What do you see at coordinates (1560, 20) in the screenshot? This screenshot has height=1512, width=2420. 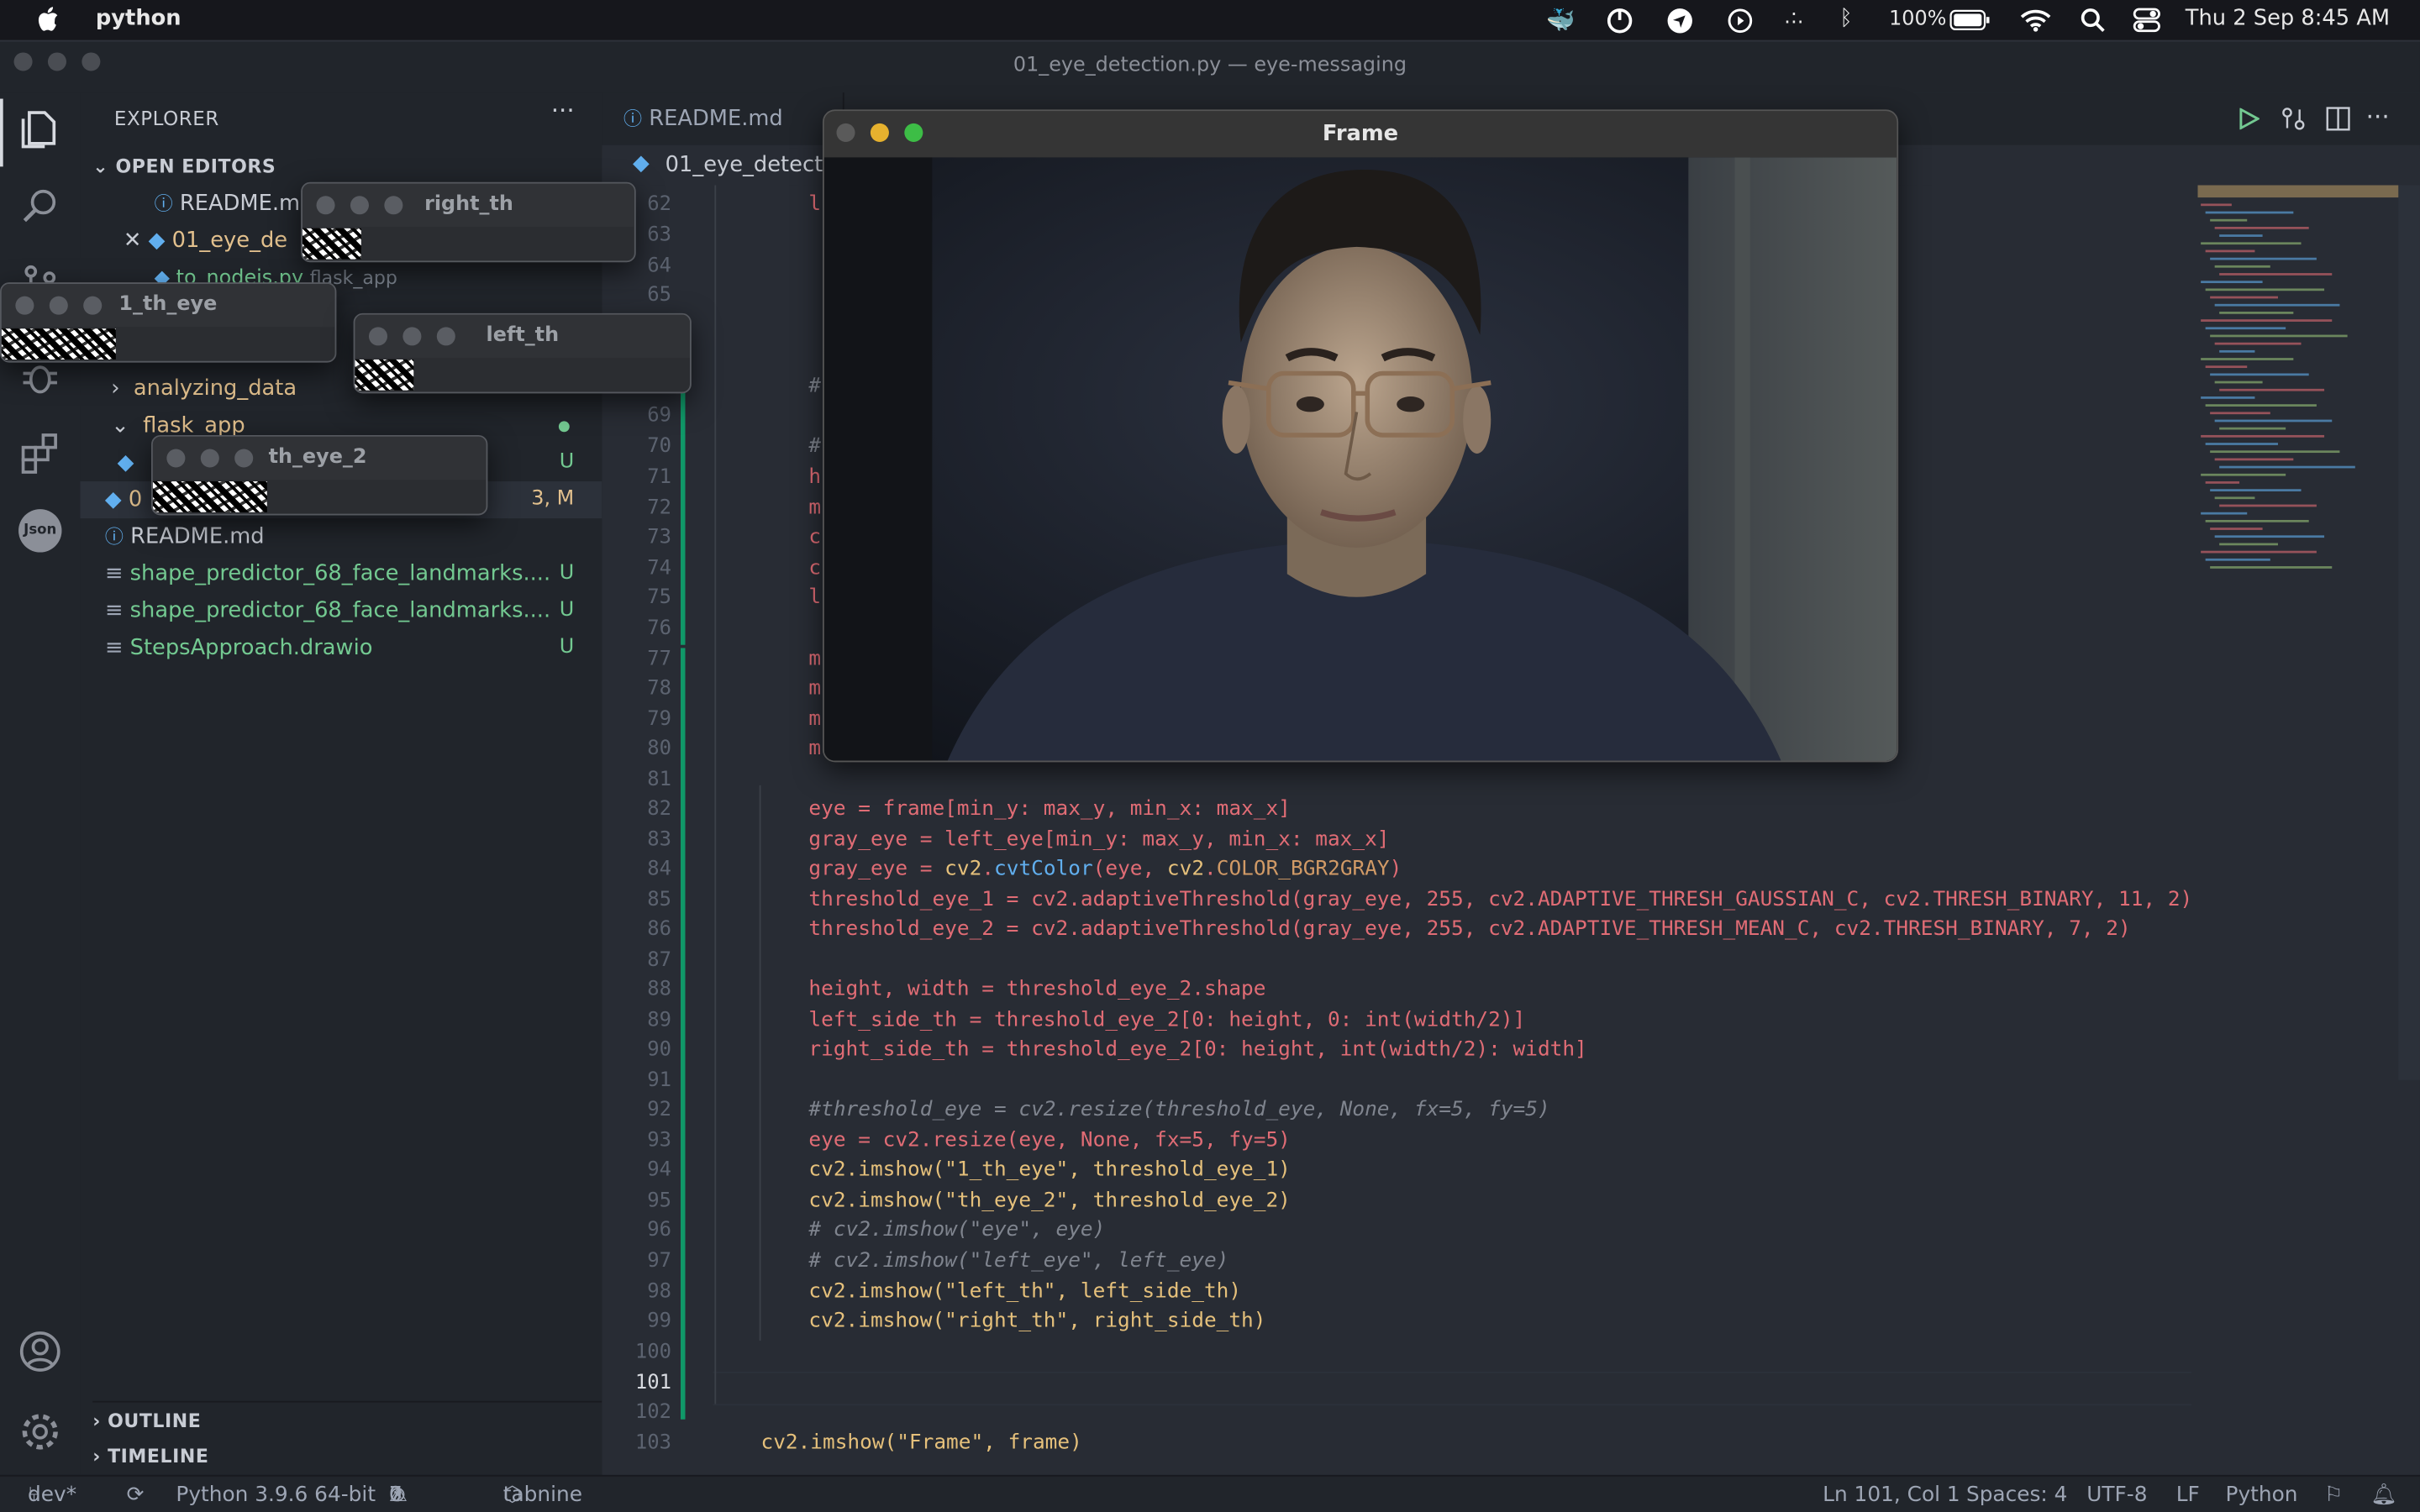 I see `docker-icon: 🐳` at bounding box center [1560, 20].